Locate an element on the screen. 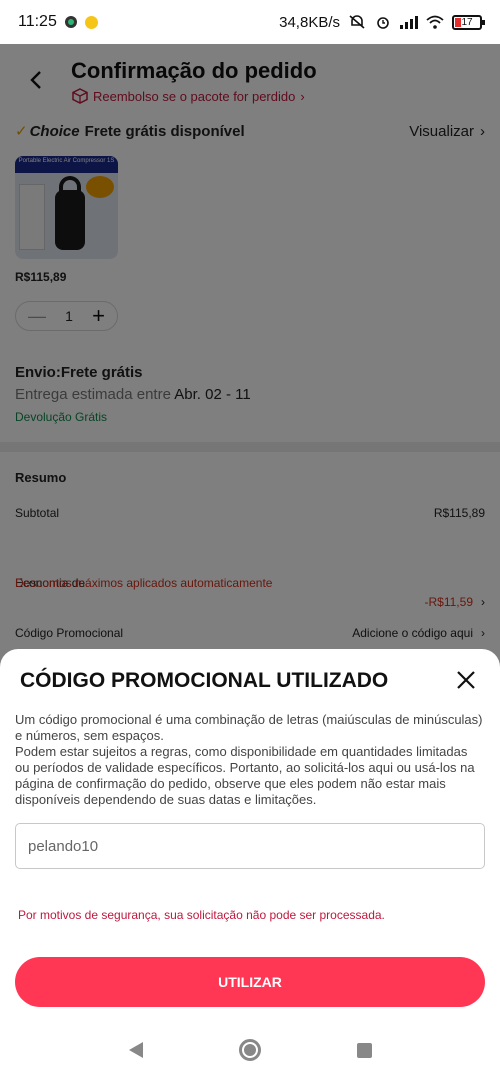  nav-home-icon is located at coordinates (249, 1050).